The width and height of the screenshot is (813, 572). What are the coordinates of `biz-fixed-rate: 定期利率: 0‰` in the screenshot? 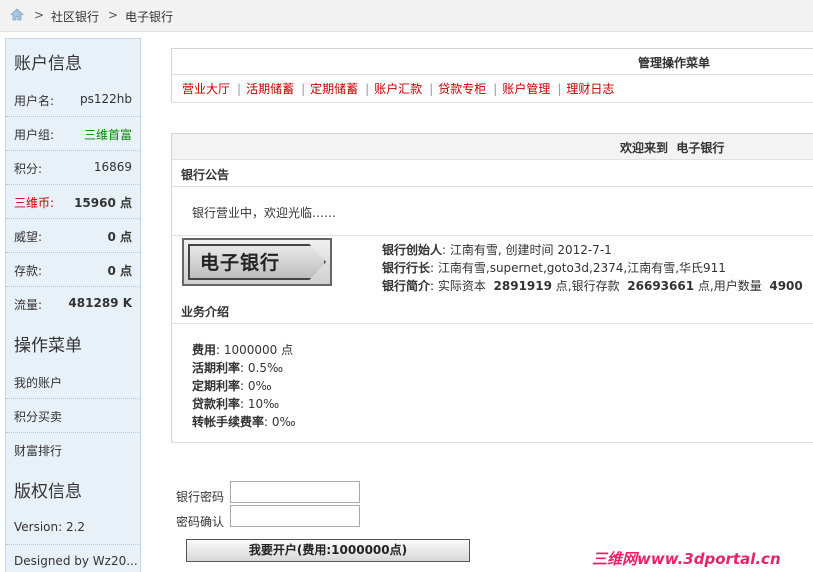 It's located at (232, 385).